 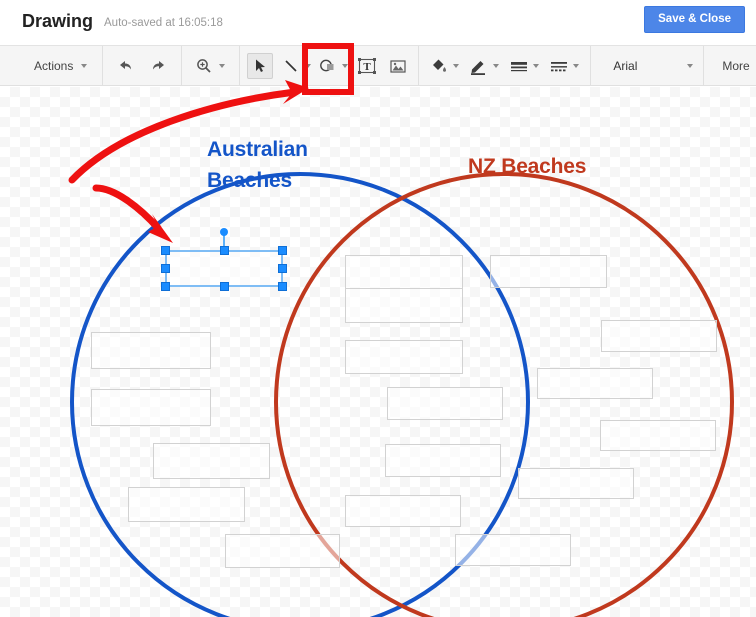 I want to click on undo-button, so click(x=125, y=66).